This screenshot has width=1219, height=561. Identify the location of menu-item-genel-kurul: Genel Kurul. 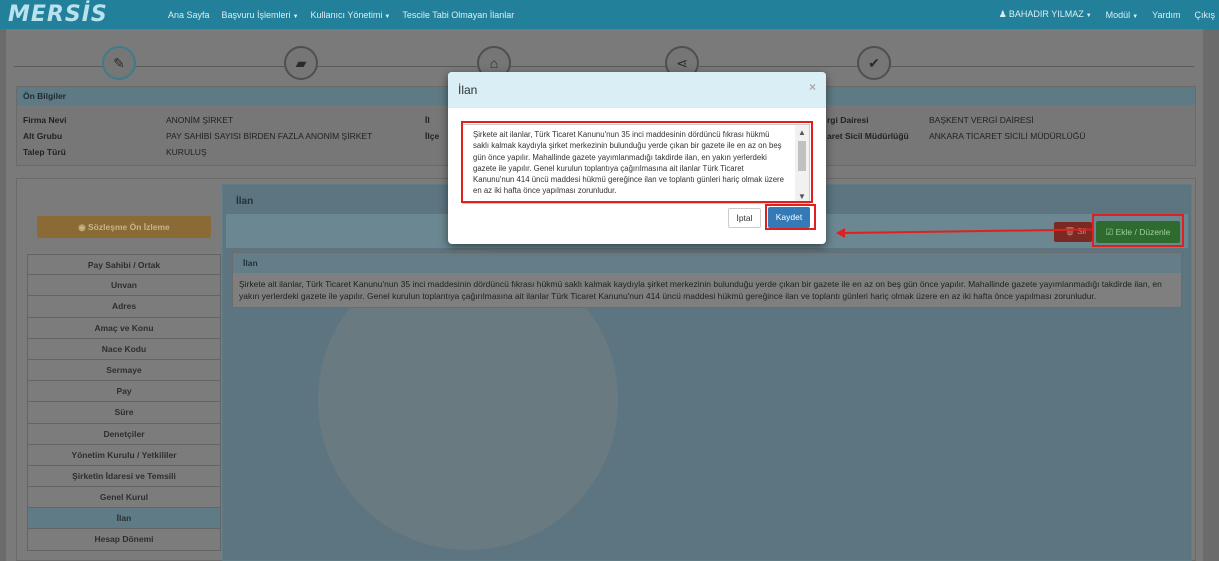
(124, 498).